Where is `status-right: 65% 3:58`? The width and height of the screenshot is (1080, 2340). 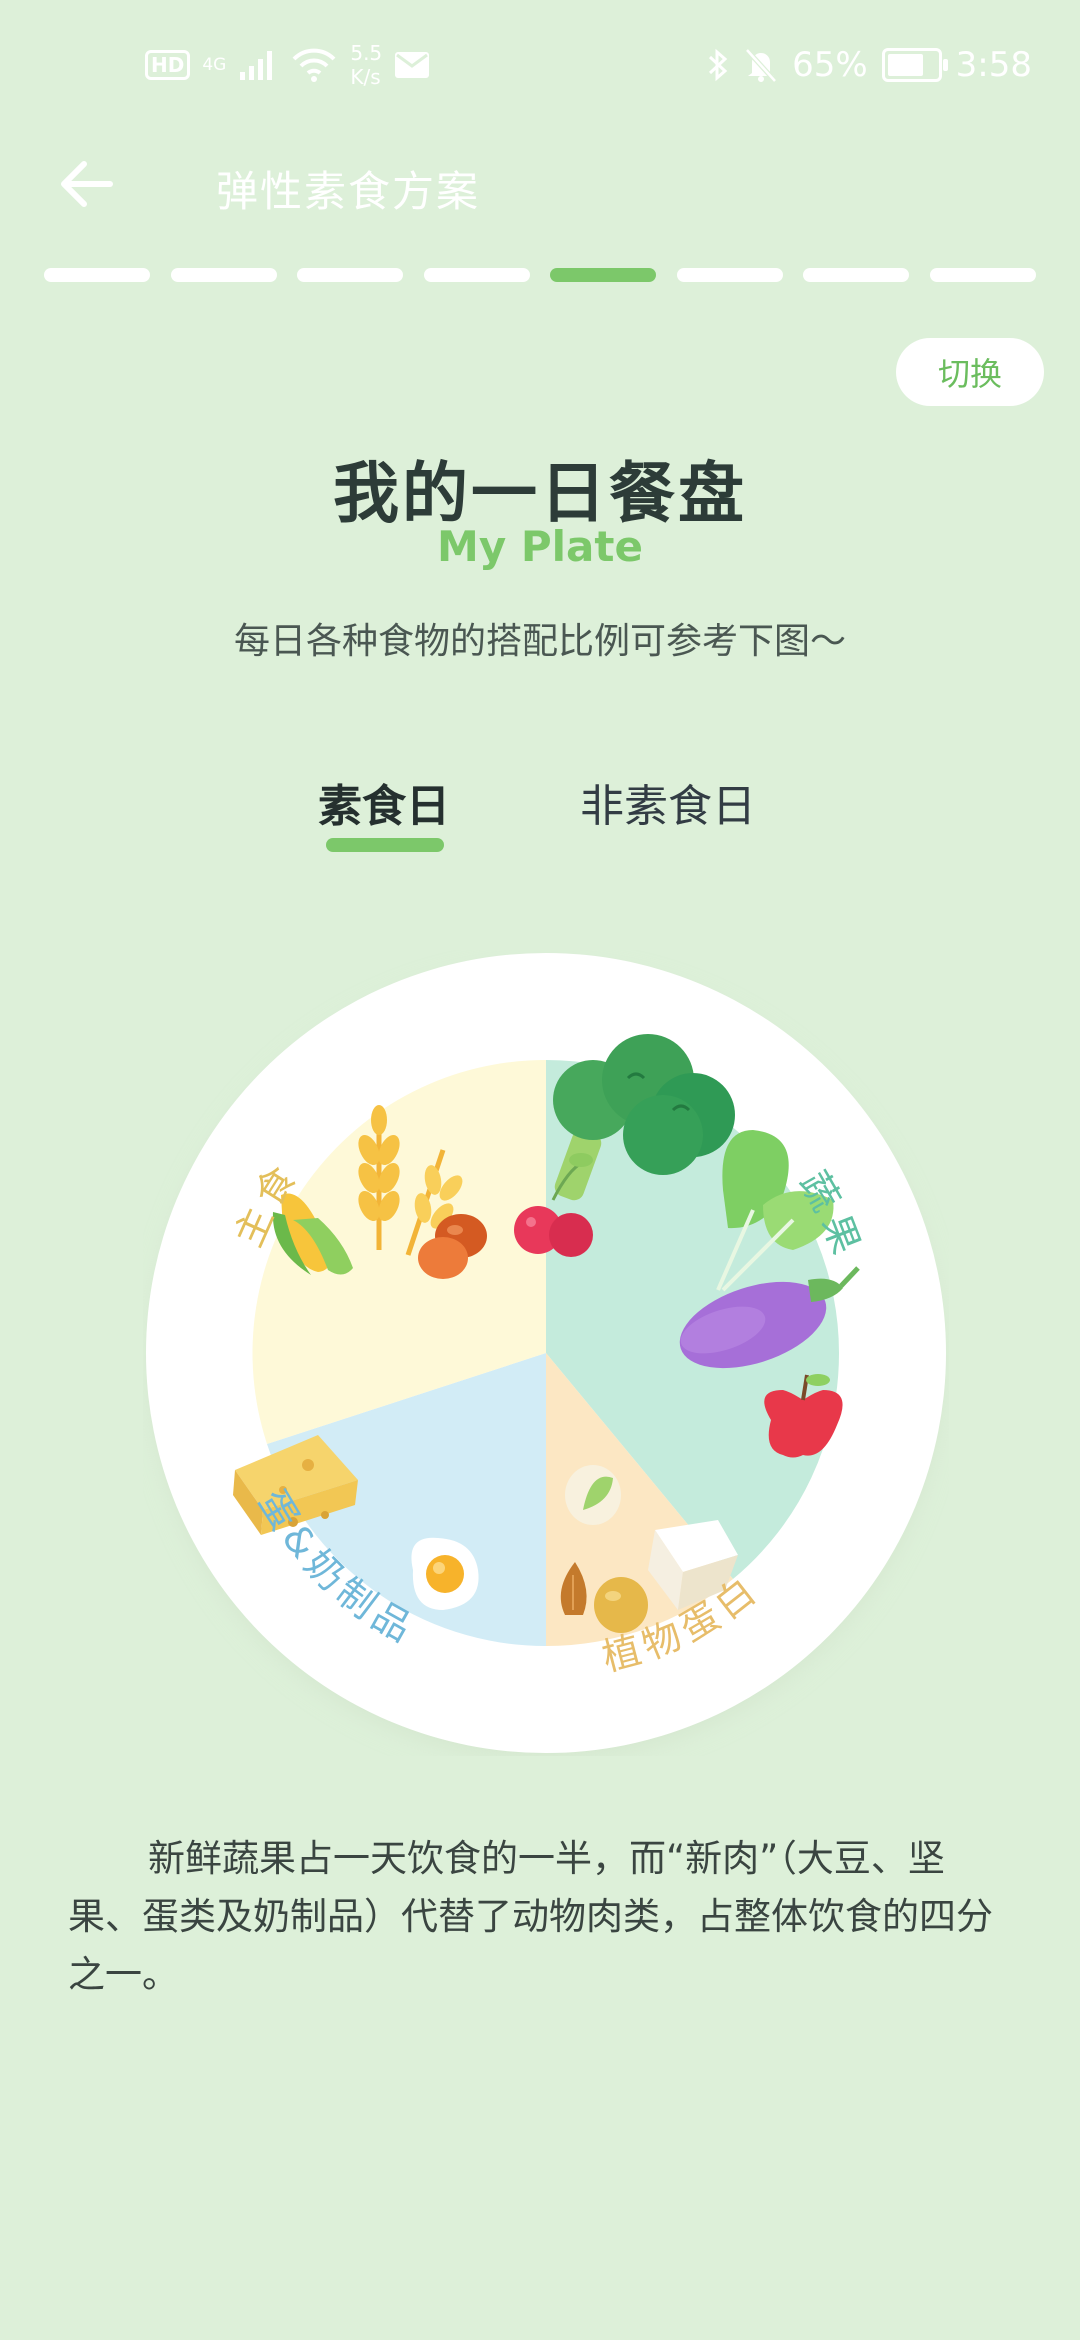
status-right: 65% 3:58 is located at coordinates (869, 65).